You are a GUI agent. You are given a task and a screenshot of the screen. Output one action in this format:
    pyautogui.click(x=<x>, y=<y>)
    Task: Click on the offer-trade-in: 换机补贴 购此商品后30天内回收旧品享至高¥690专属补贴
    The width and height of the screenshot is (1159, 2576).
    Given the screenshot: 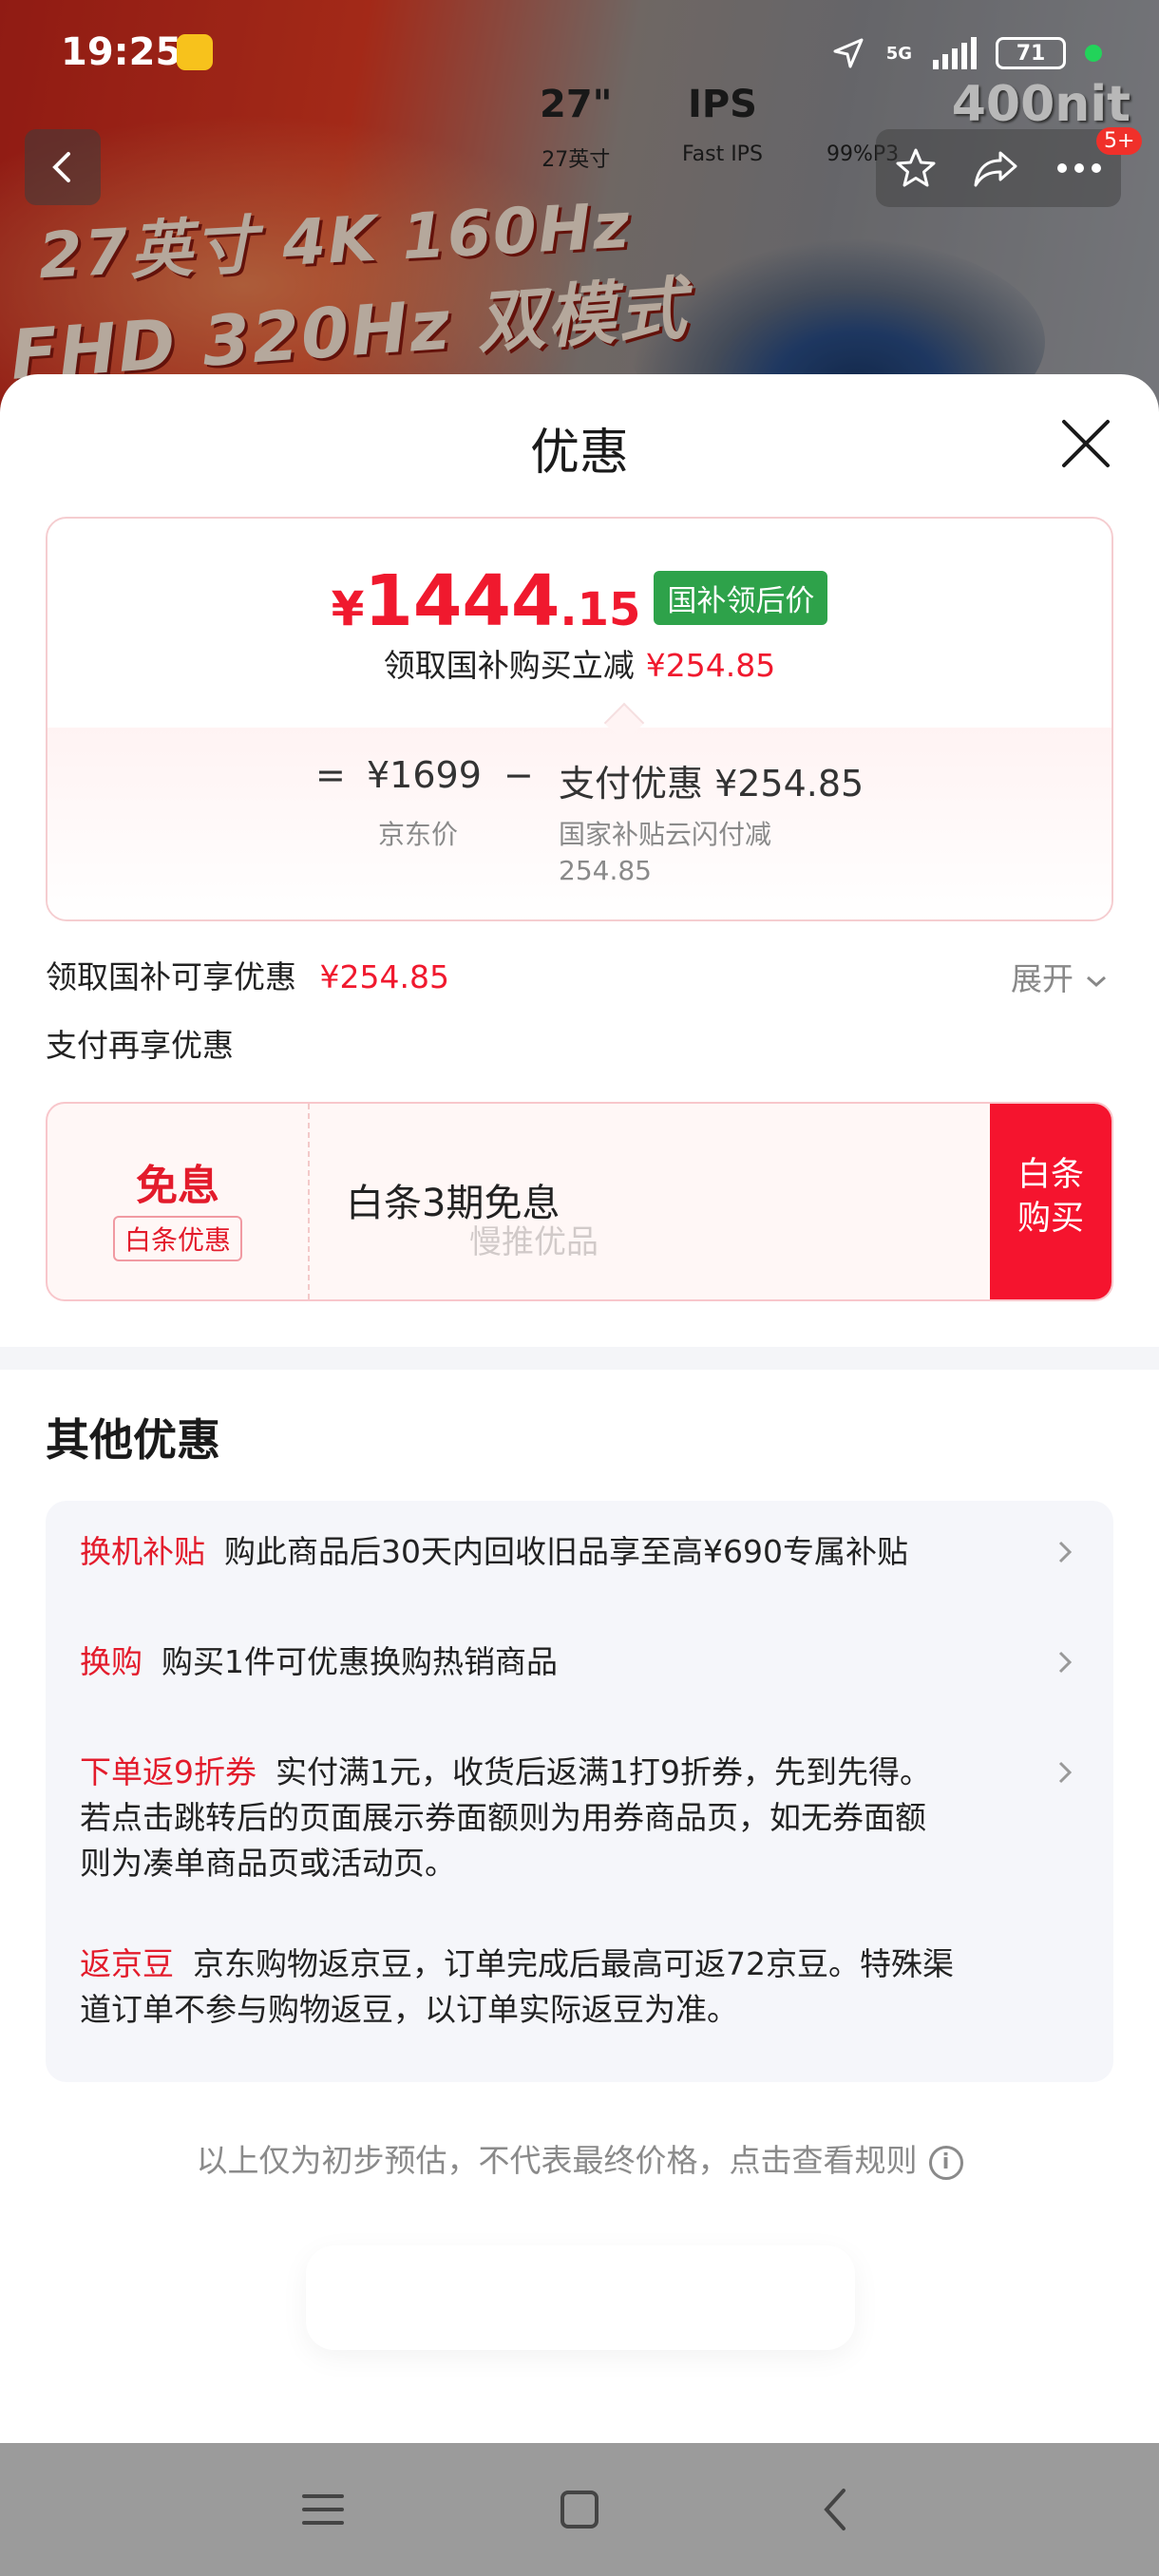 What is the action you would take?
    pyautogui.click(x=550, y=1552)
    